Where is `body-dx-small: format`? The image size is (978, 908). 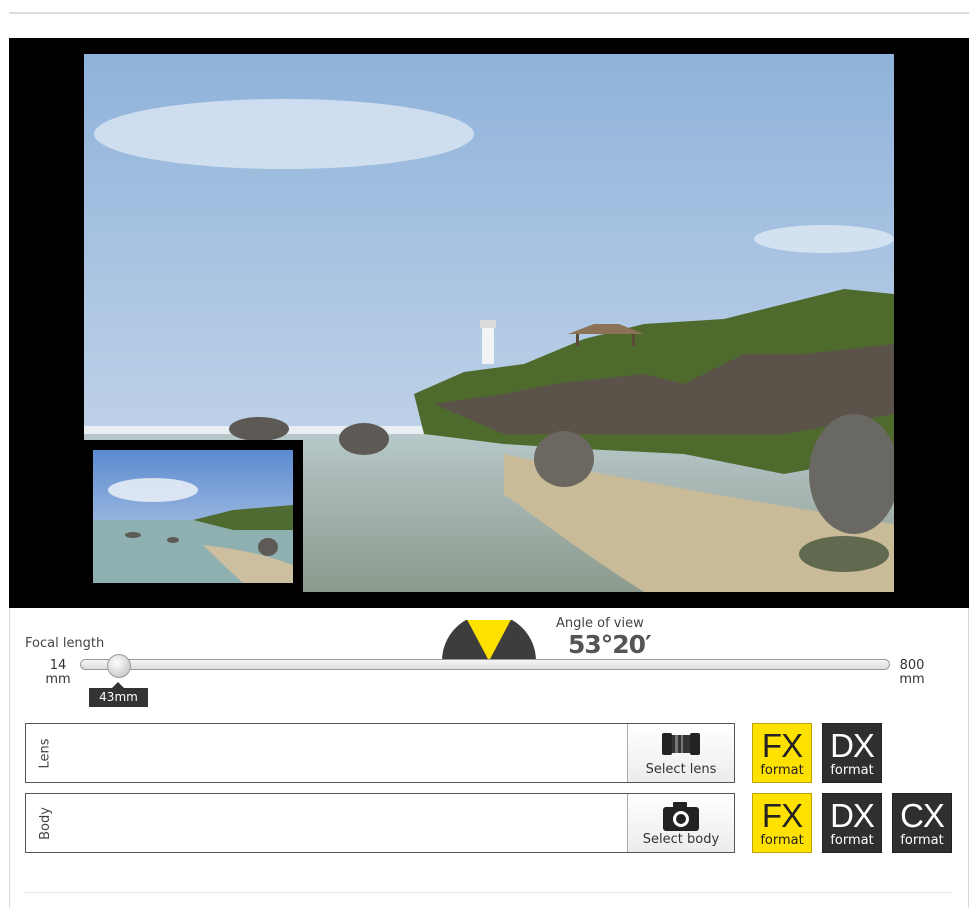
body-dx-small: format is located at coordinates (852, 840).